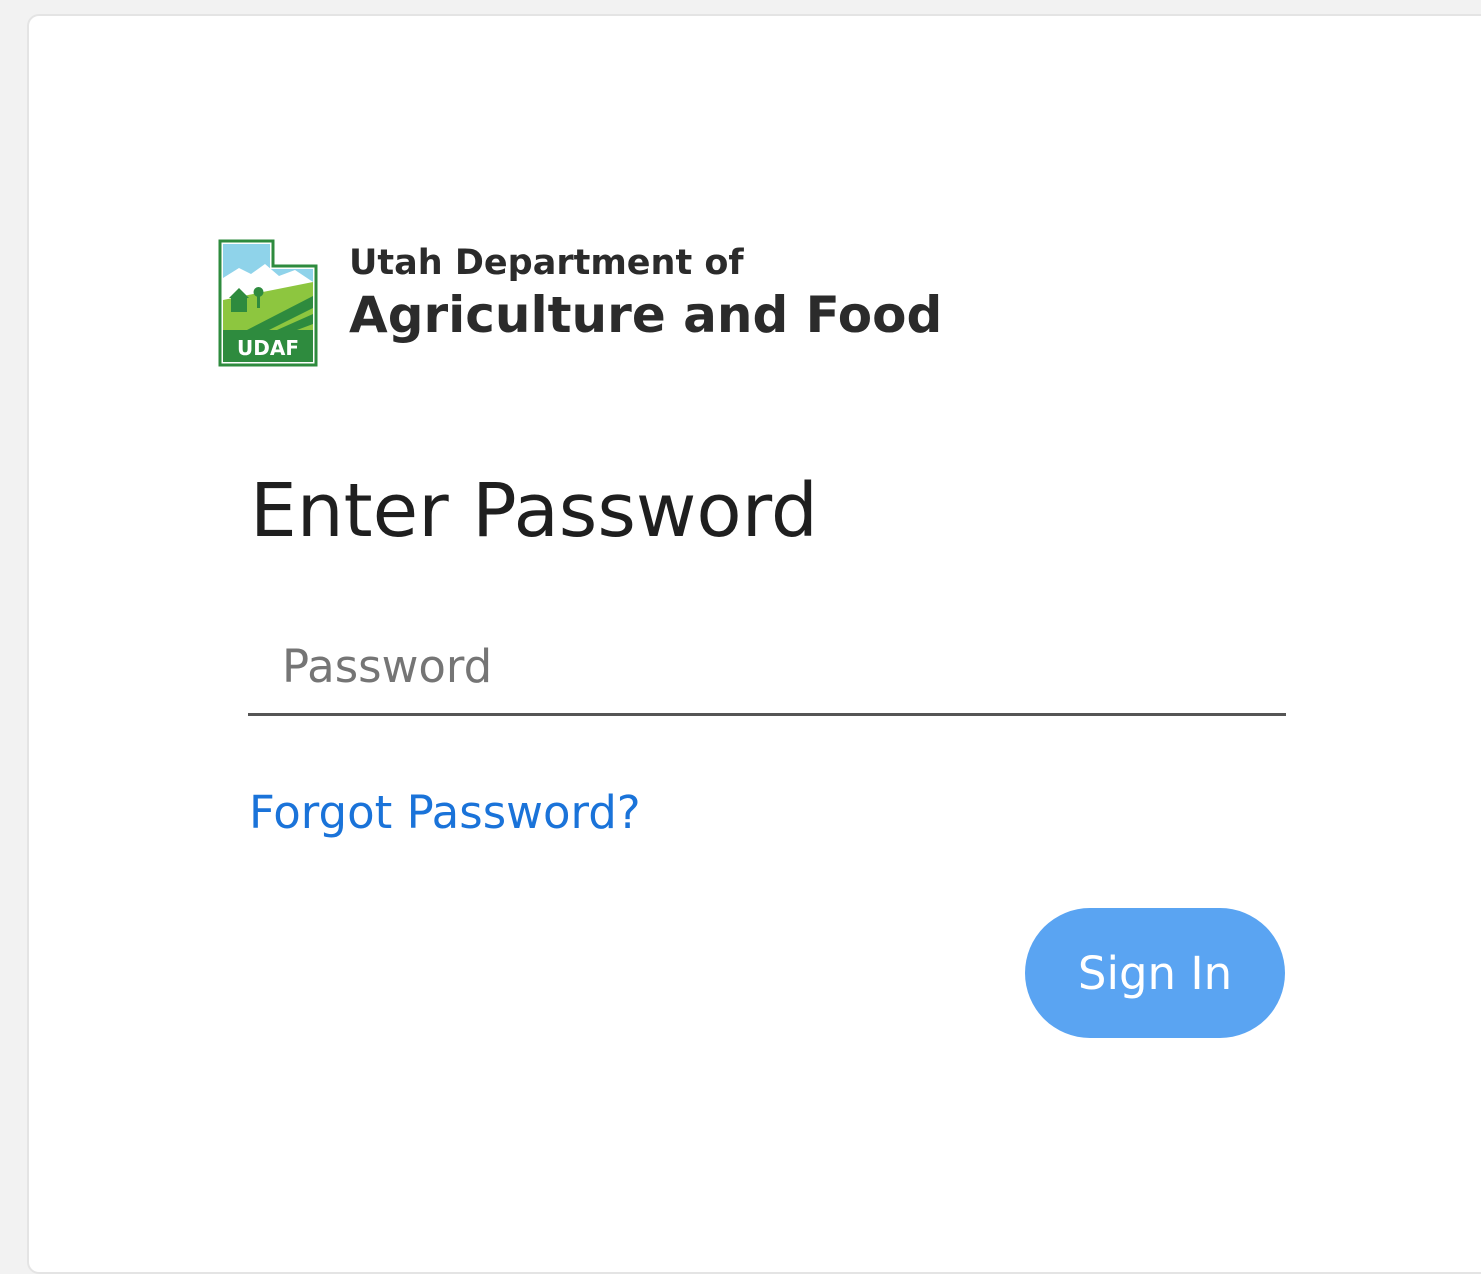  I want to click on sign-in-button: Sign In, so click(1155, 973).